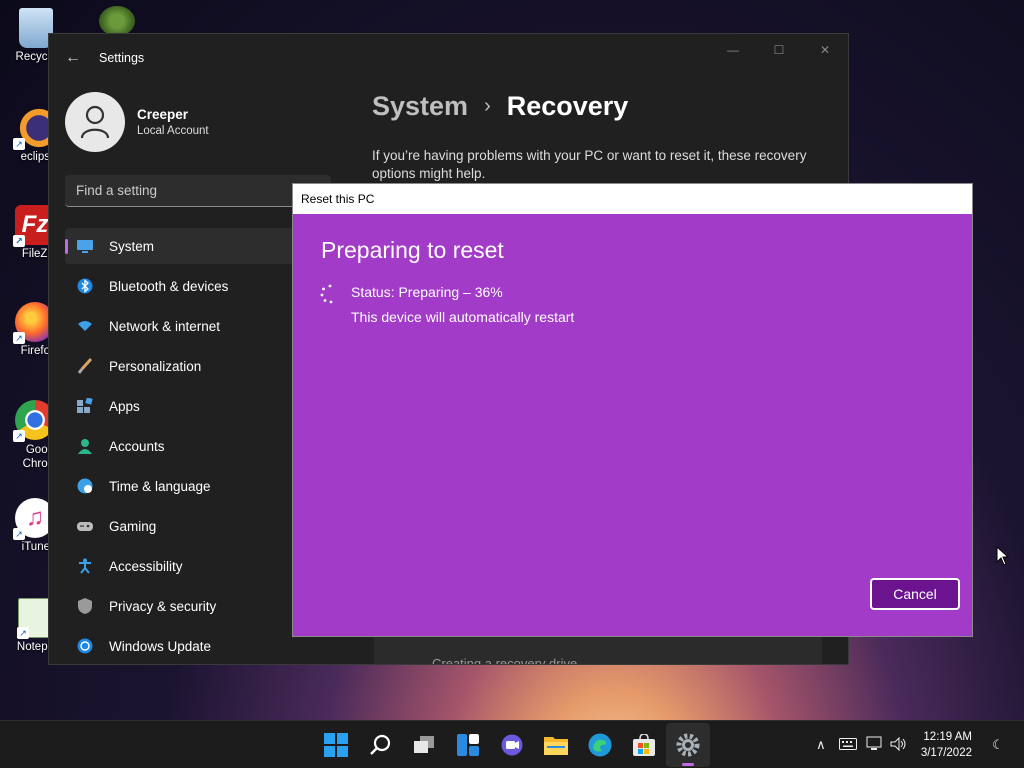 The image size is (1024, 768). What do you see at coordinates (632, 199) in the screenshot?
I see `dialog-title: Reset this PC` at bounding box center [632, 199].